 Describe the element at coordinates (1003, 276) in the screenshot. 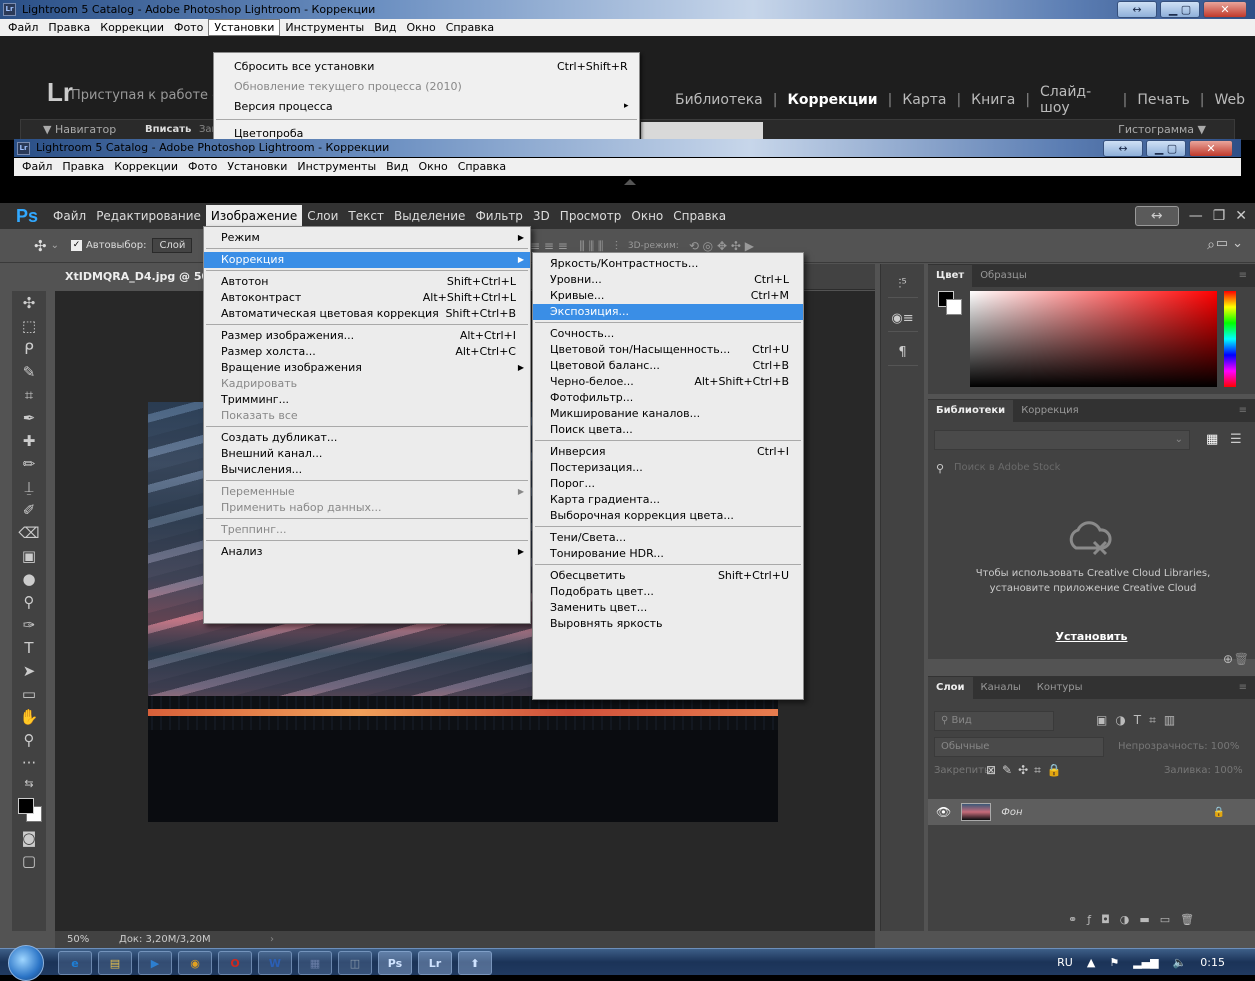

I see `panel-tab: Образцы` at that location.